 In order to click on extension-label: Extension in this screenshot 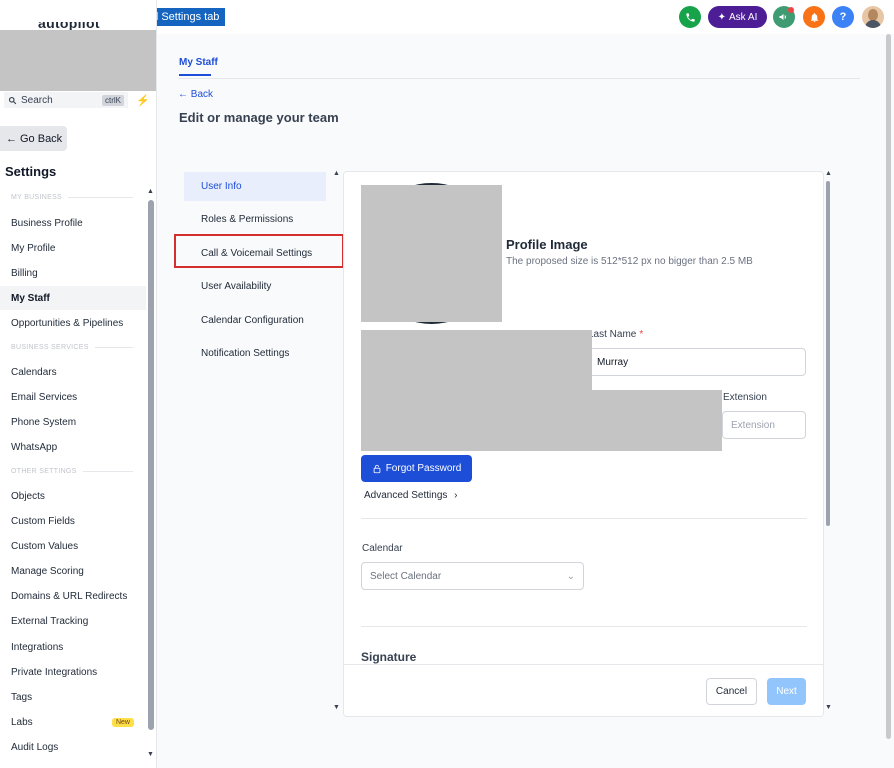, I will do `click(745, 397)`.